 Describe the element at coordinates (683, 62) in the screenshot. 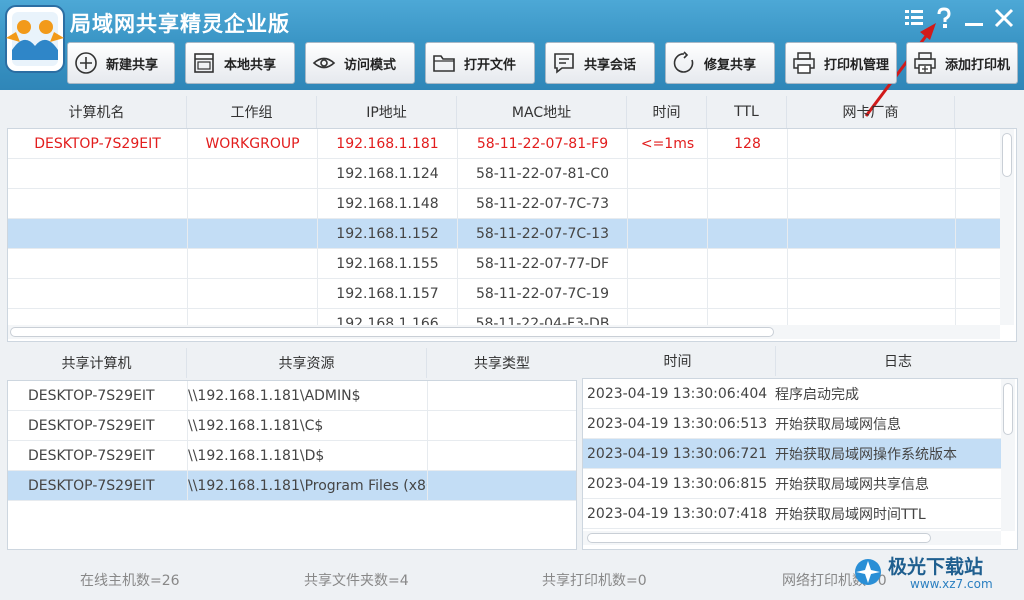

I see `refresh-icon` at that location.